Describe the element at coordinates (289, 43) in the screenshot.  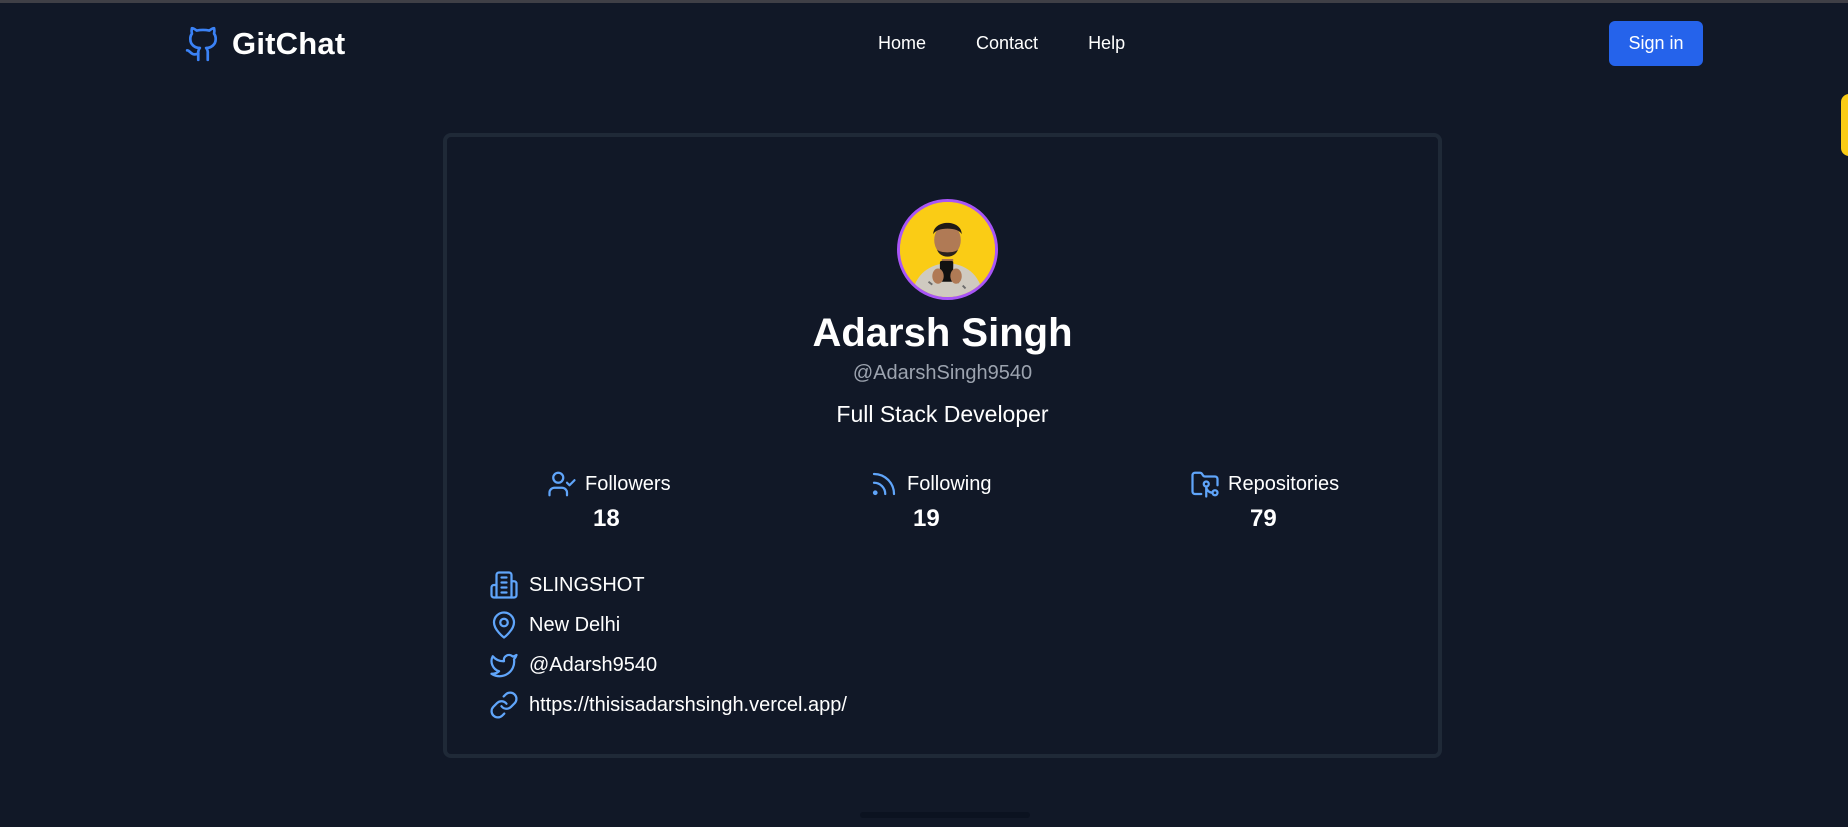
I see `brand-name: GitChat` at that location.